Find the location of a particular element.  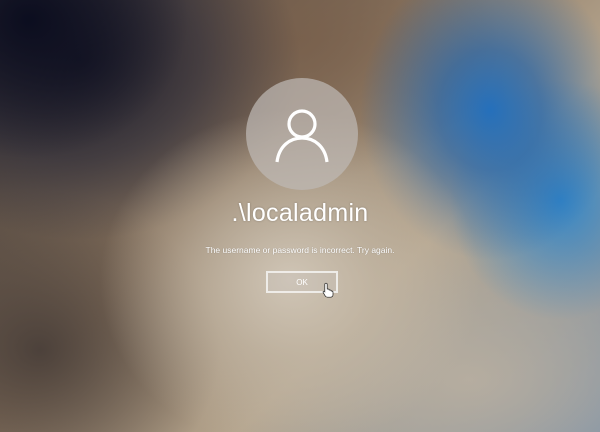

username-label: .\localadmin is located at coordinates (300, 213).